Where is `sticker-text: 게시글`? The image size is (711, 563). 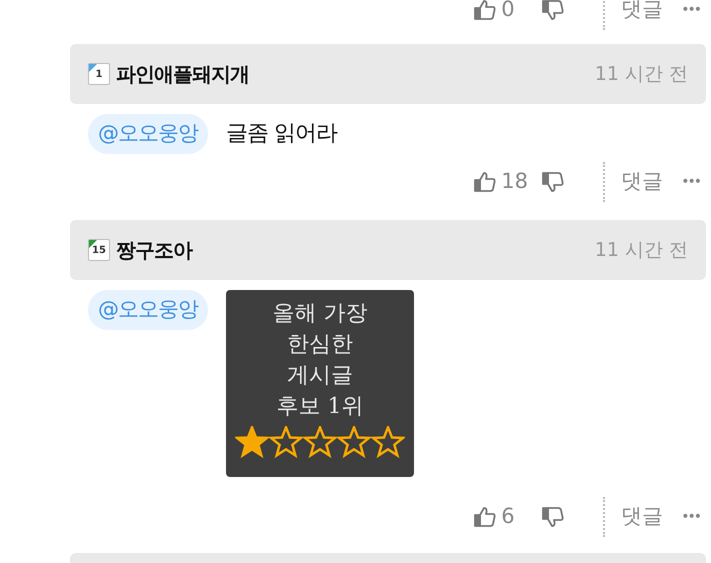 sticker-text: 게시글 is located at coordinates (320, 376).